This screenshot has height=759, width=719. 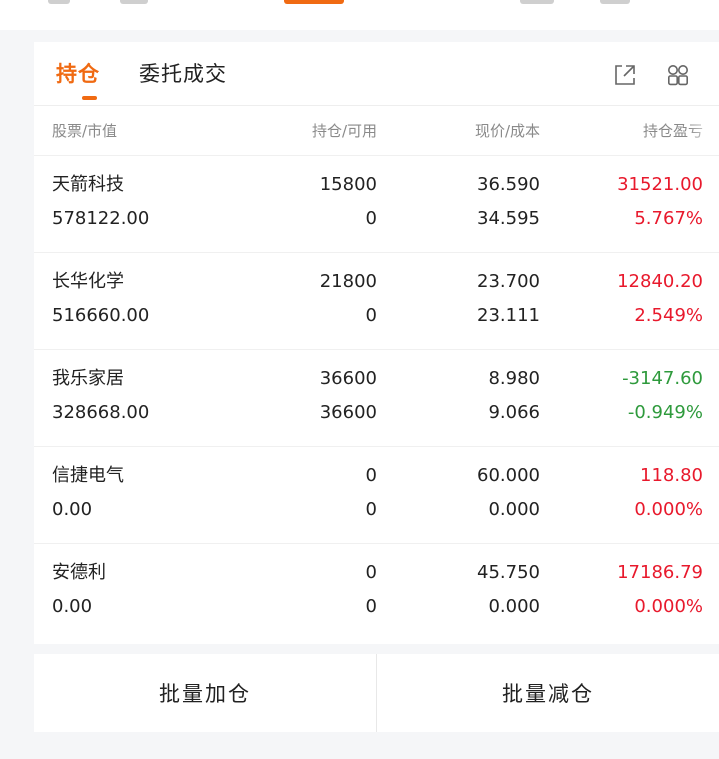 What do you see at coordinates (344, 130) in the screenshot?
I see `header-position-available: 持仓/可用` at bounding box center [344, 130].